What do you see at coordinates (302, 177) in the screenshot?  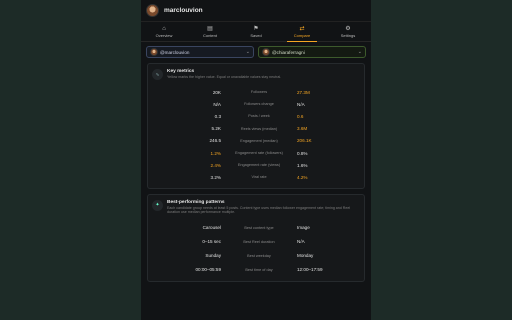 I see `right-value: 4.2%` at bounding box center [302, 177].